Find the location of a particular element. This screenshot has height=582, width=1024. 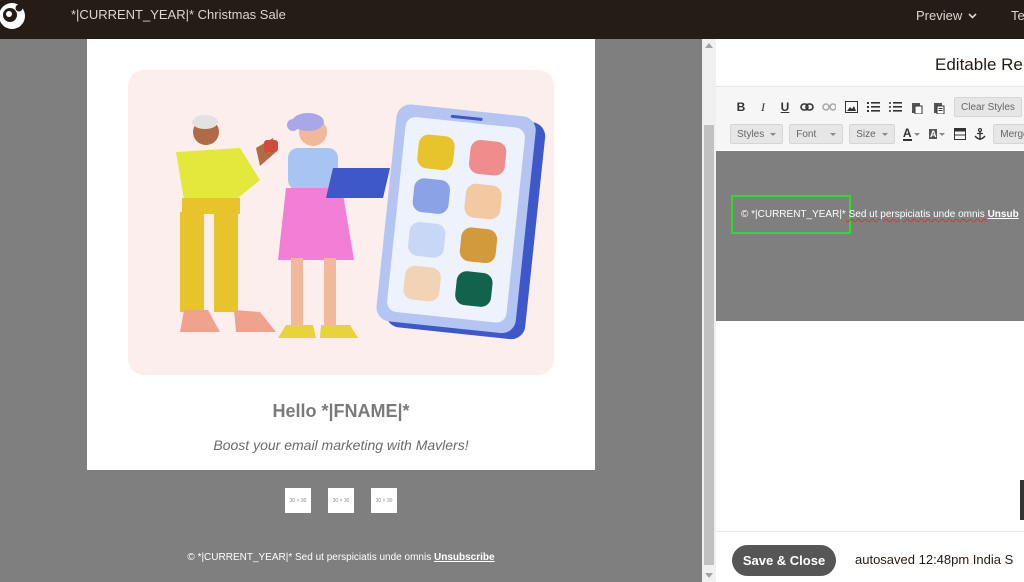

social-icons-row: 30 × 30 30 × 30 30 × 30 is located at coordinates (341, 500).